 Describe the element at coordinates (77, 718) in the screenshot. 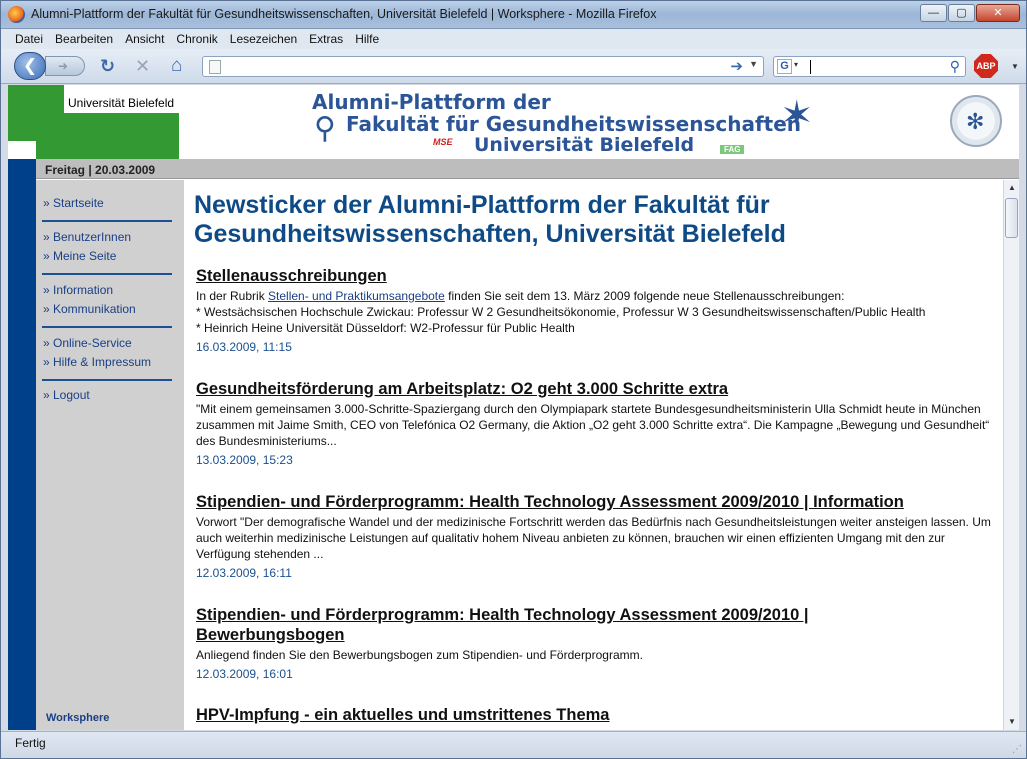

I see `sidebar-footer: Worksphere` at that location.